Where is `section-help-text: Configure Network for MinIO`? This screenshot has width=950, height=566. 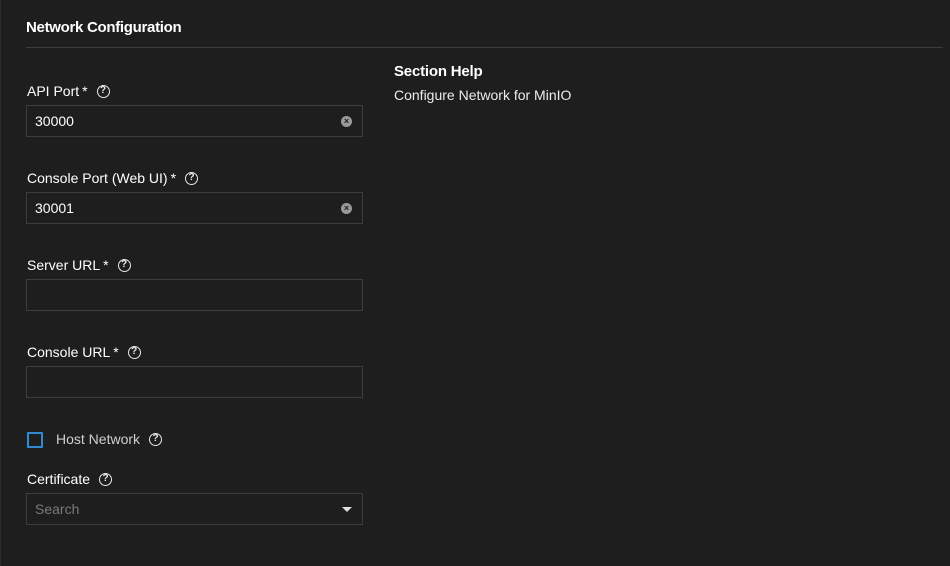 section-help-text: Configure Network for MinIO is located at coordinates (483, 95).